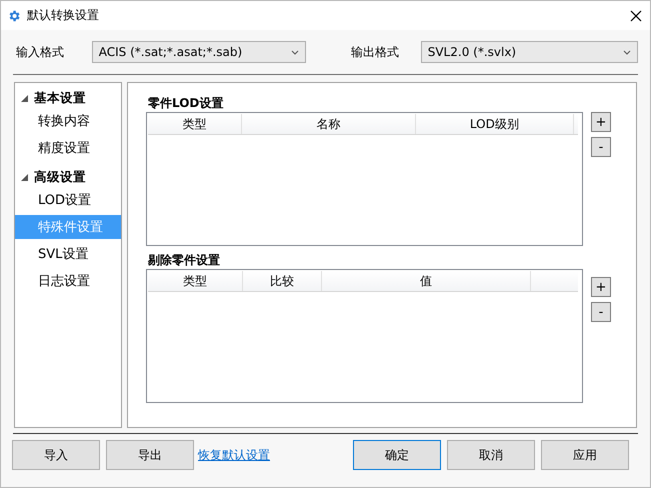 The image size is (651, 488). What do you see at coordinates (427, 281) in the screenshot?
I see `column-header: 值` at bounding box center [427, 281].